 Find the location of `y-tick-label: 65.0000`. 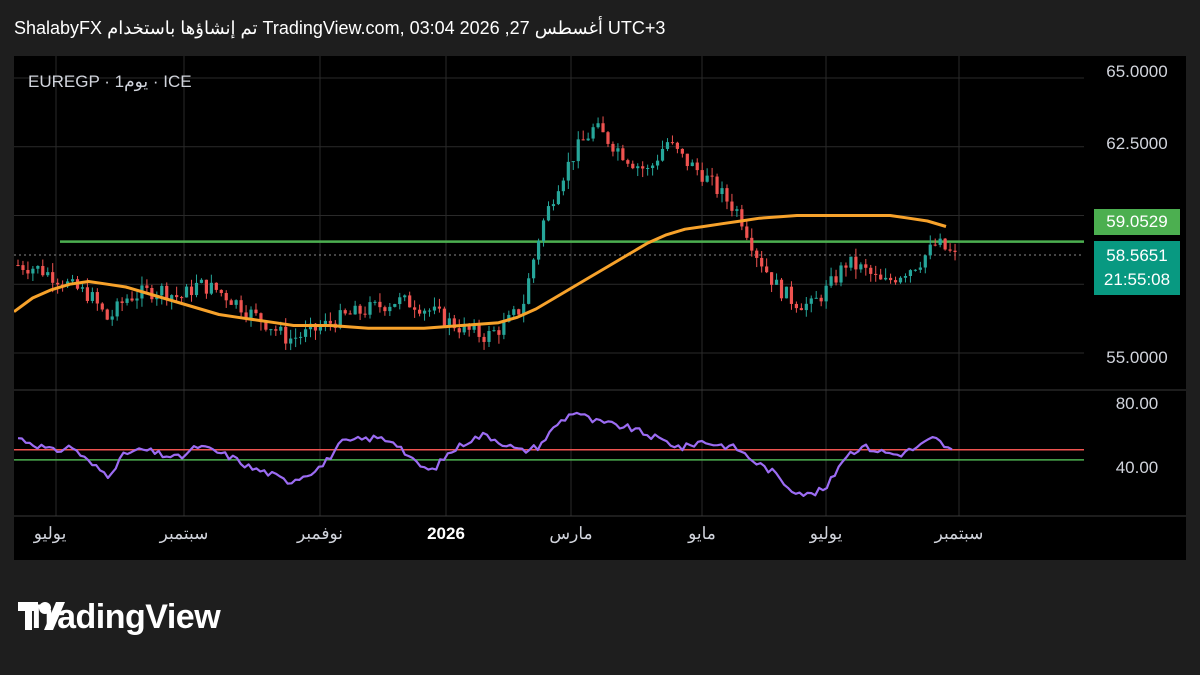

y-tick-label: 65.0000 is located at coordinates (1137, 71).